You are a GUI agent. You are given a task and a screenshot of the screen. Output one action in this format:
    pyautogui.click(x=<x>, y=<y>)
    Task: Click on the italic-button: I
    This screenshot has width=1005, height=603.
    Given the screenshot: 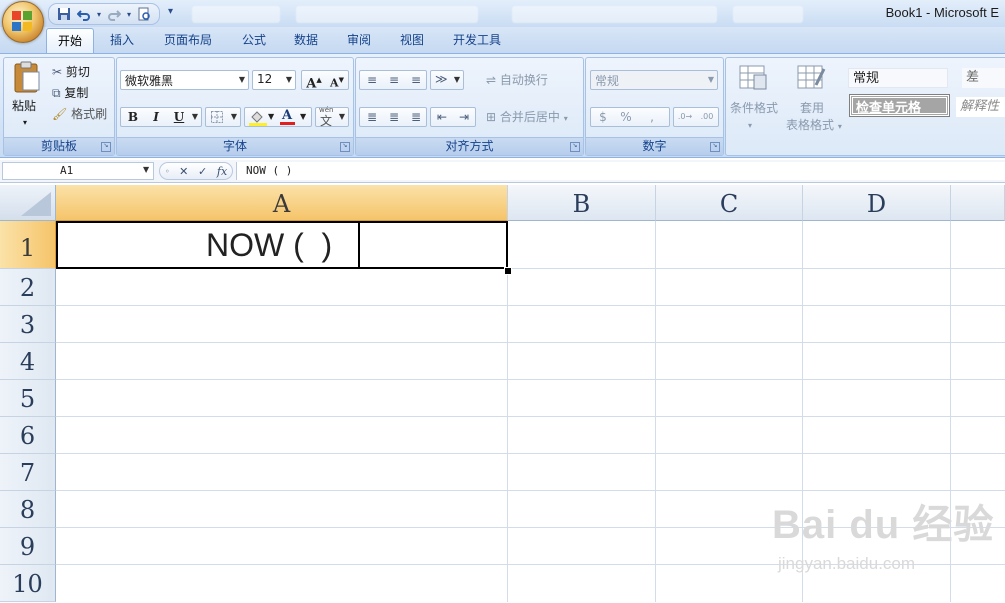 What is the action you would take?
    pyautogui.click(x=156, y=117)
    